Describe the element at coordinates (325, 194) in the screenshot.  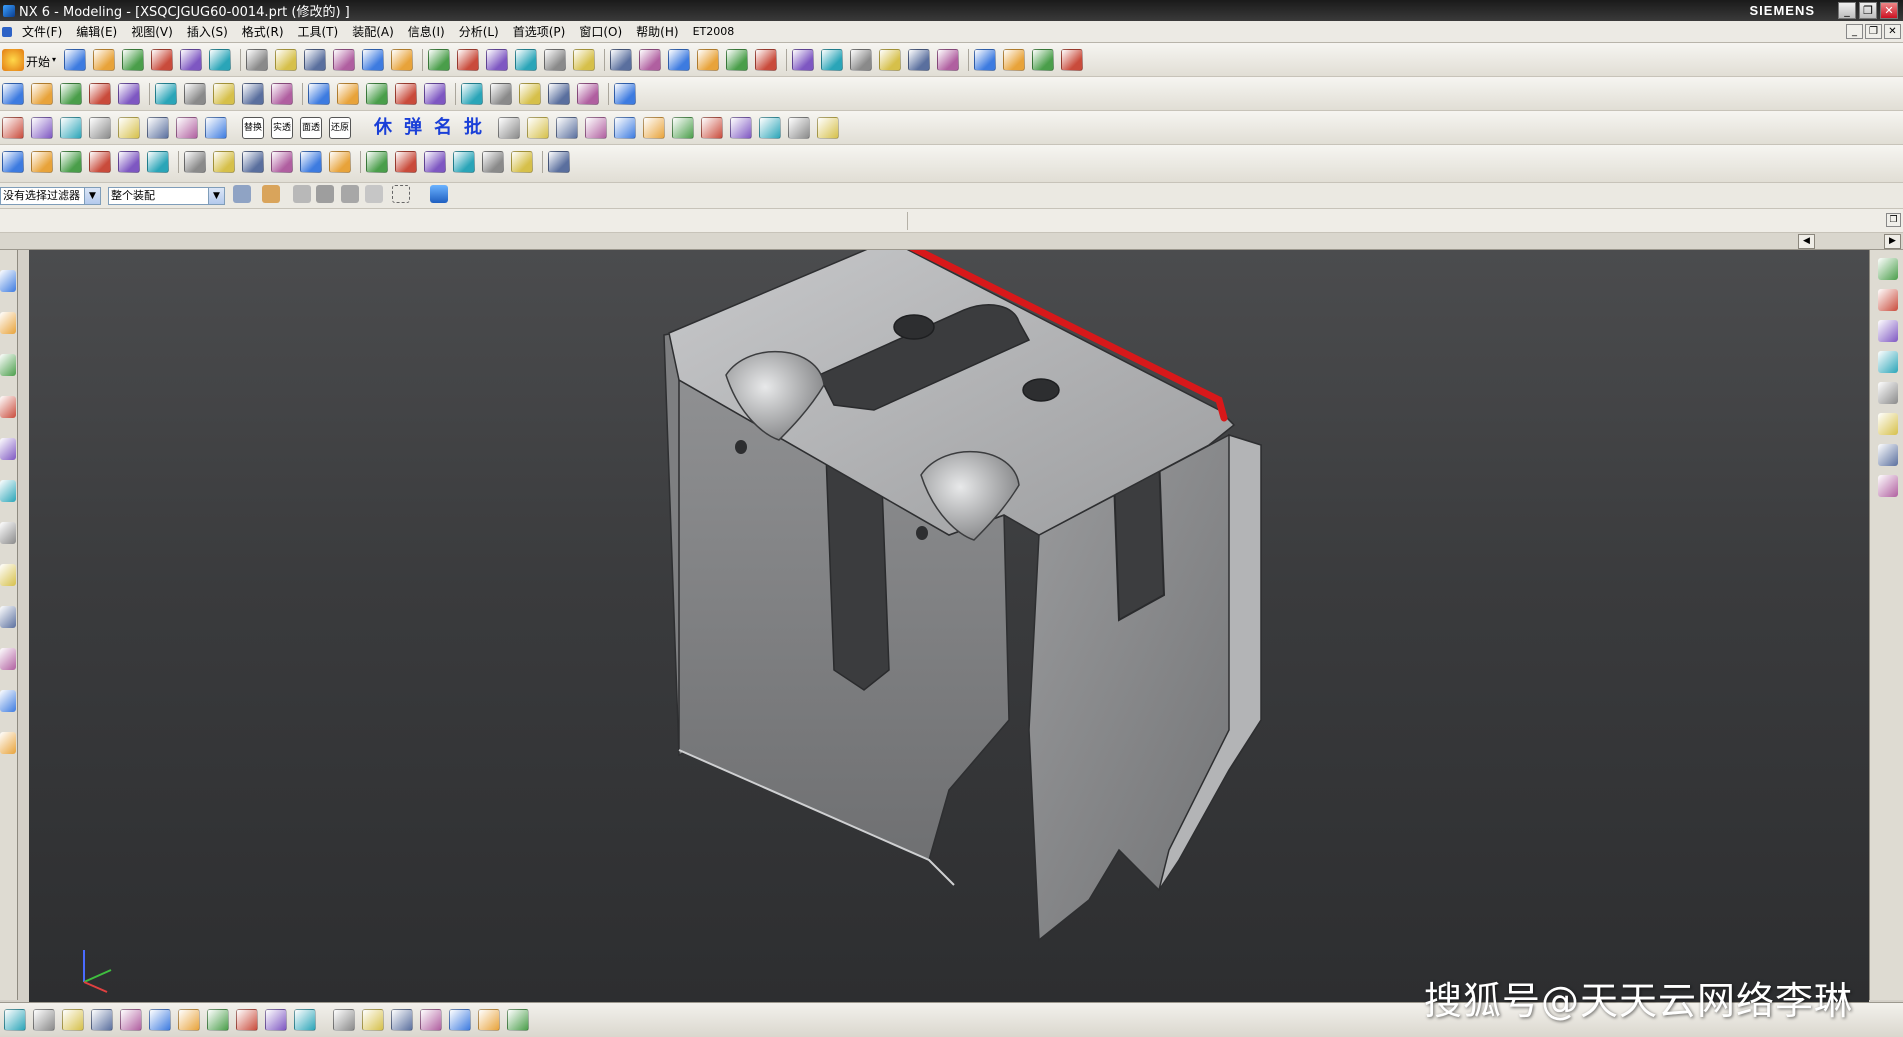
I see `snap-point-icon` at that location.